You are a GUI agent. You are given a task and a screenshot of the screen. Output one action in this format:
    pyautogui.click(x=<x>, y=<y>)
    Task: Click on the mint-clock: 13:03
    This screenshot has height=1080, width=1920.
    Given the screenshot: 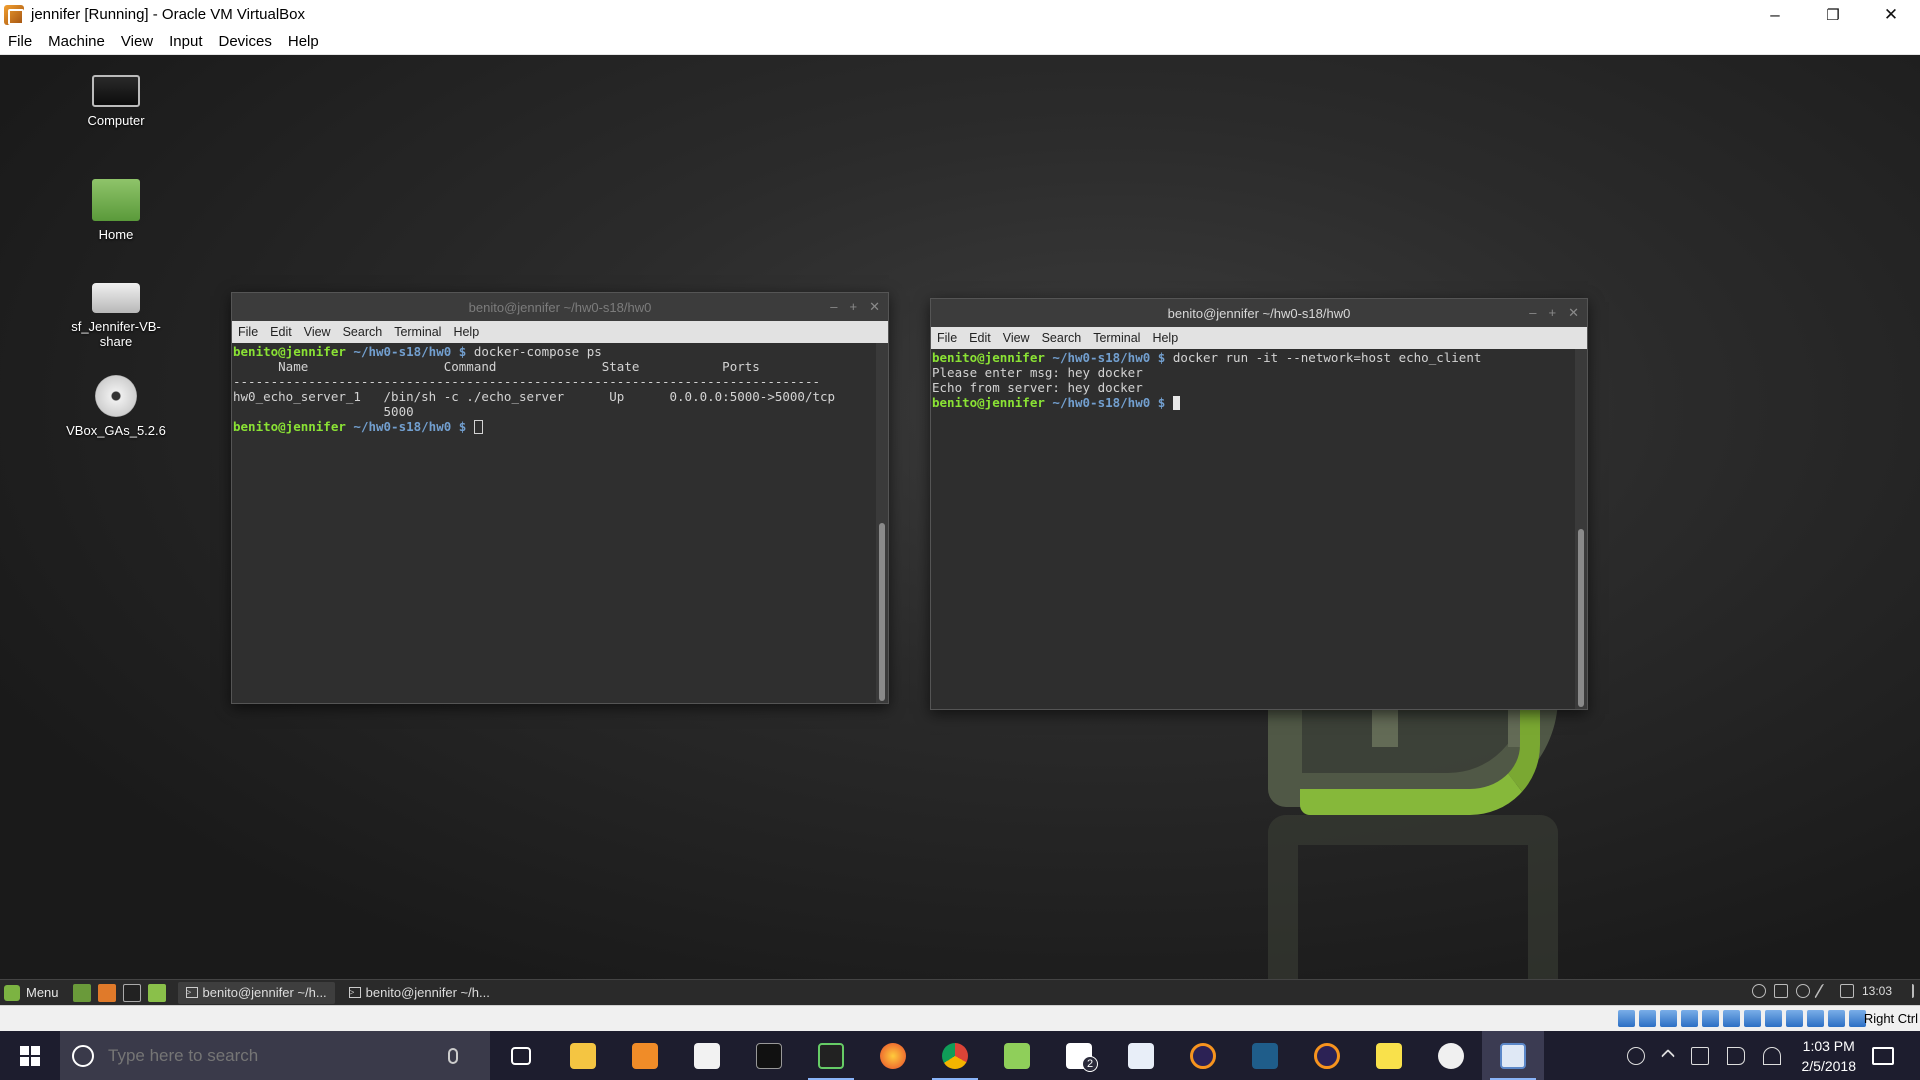 What is the action you would take?
    pyautogui.click(x=1877, y=991)
    